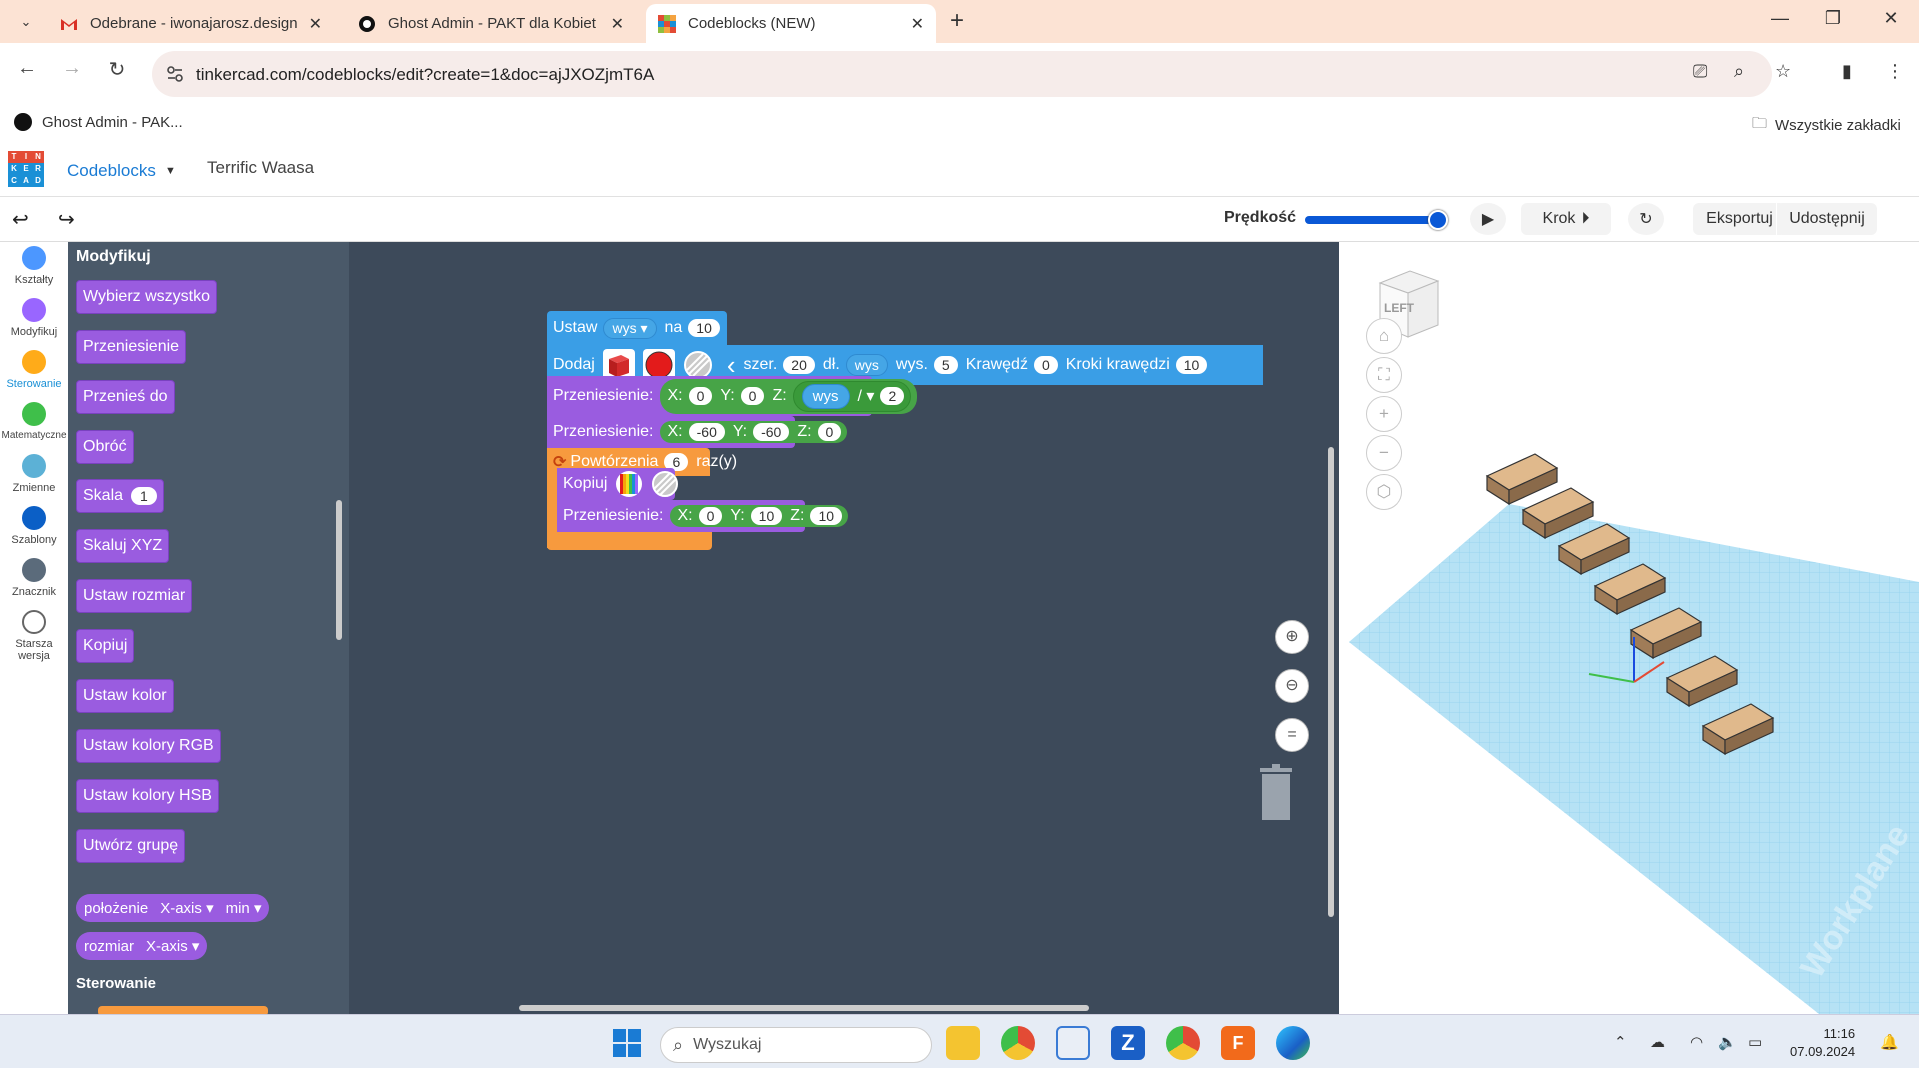 The image size is (1919, 1068). Describe the element at coordinates (1292, 637) in the screenshot. I see `zoom-in-icon: ⊕` at that location.